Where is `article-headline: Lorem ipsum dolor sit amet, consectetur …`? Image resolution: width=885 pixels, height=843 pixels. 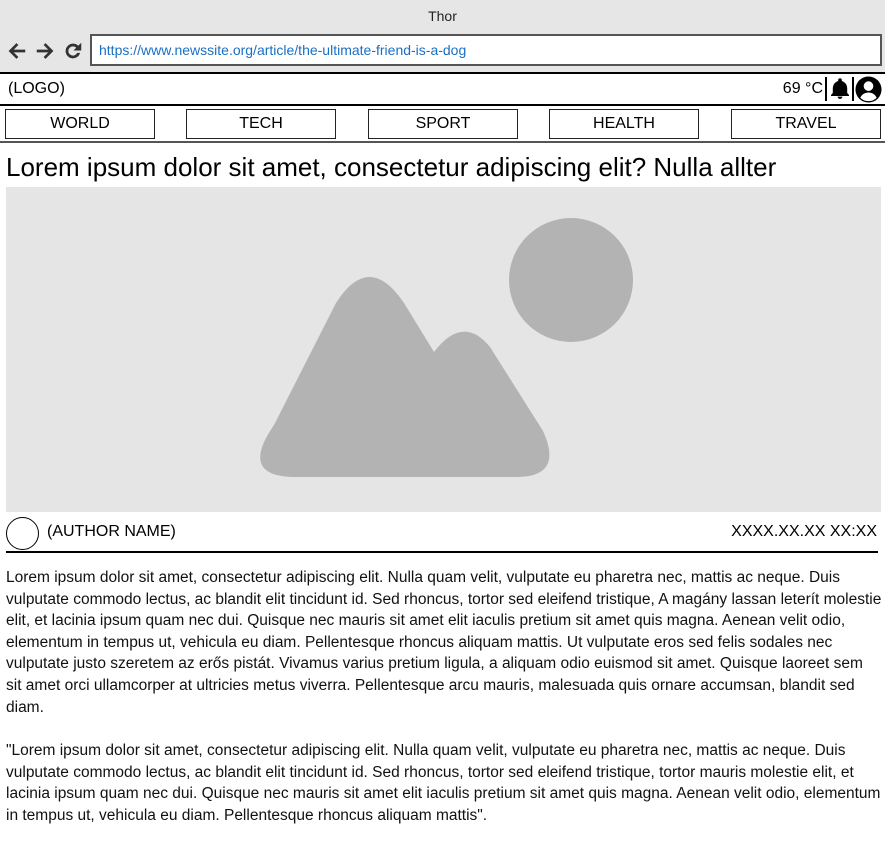
article-headline: Lorem ipsum dolor sit amet, consectetur … is located at coordinates (391, 167).